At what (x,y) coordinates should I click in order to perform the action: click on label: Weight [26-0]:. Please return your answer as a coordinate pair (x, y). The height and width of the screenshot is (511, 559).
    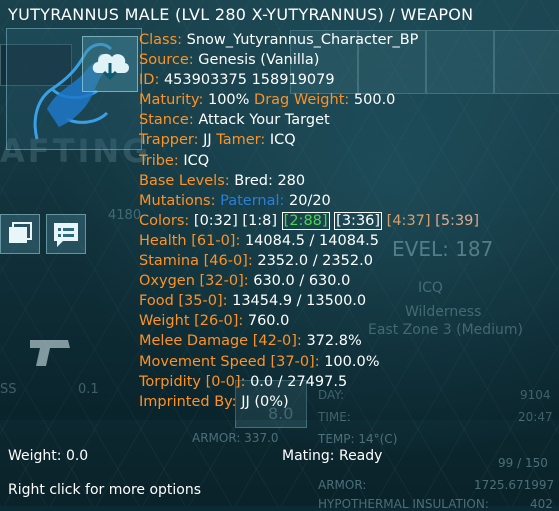
    Looking at the image, I should click on (191, 321).